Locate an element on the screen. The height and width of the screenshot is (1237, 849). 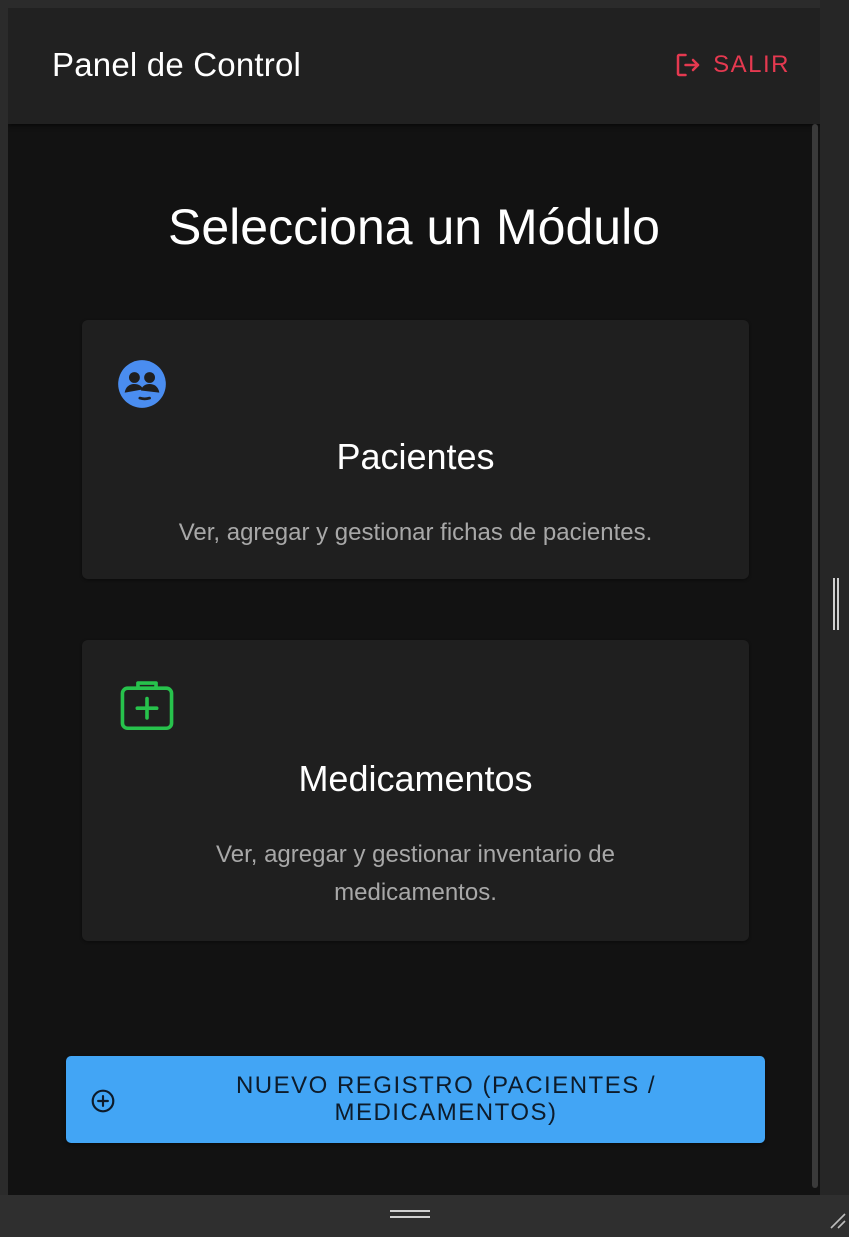
top-app-bar: Panel de Control SALIR is located at coordinates (414, 66).